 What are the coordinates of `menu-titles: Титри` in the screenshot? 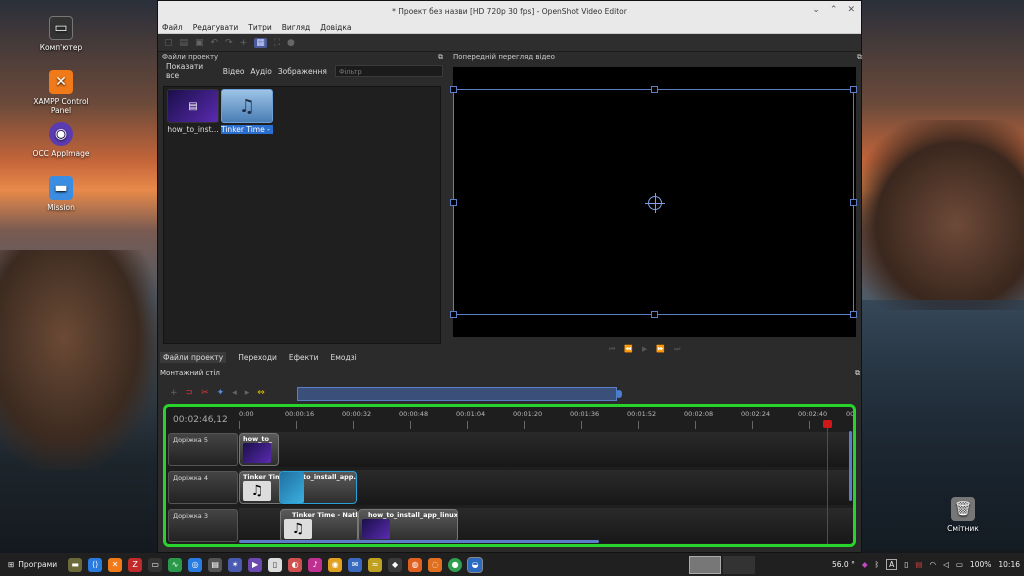 It's located at (259, 27).